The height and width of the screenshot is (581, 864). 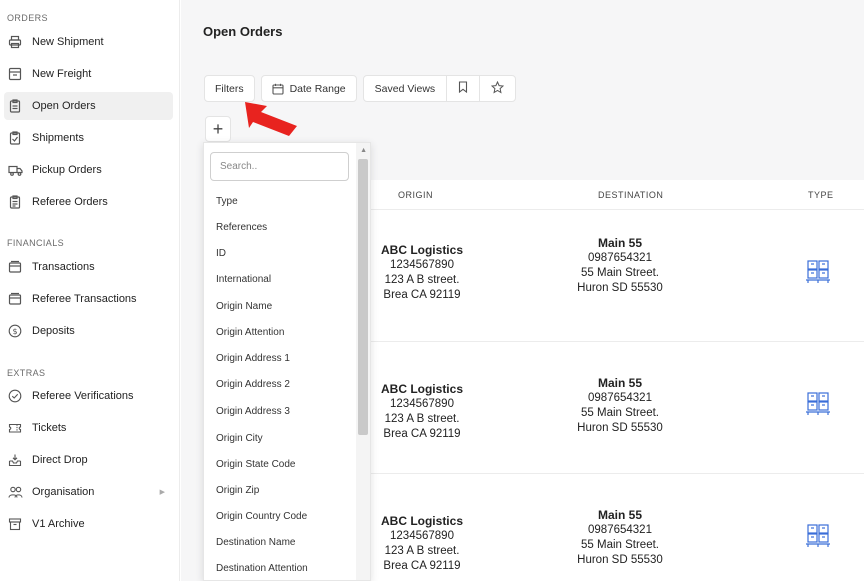 What do you see at coordinates (36, 243) in the screenshot?
I see `section-title-financials: FINANCIALS` at bounding box center [36, 243].